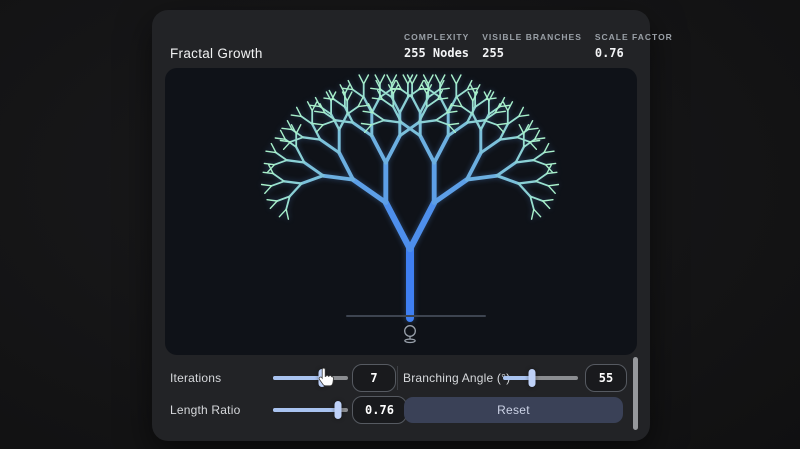 Image resolution: width=800 pixels, height=449 pixels. Describe the element at coordinates (633, 37) in the screenshot. I see `stat-label: SCALE FACTOR` at that location.